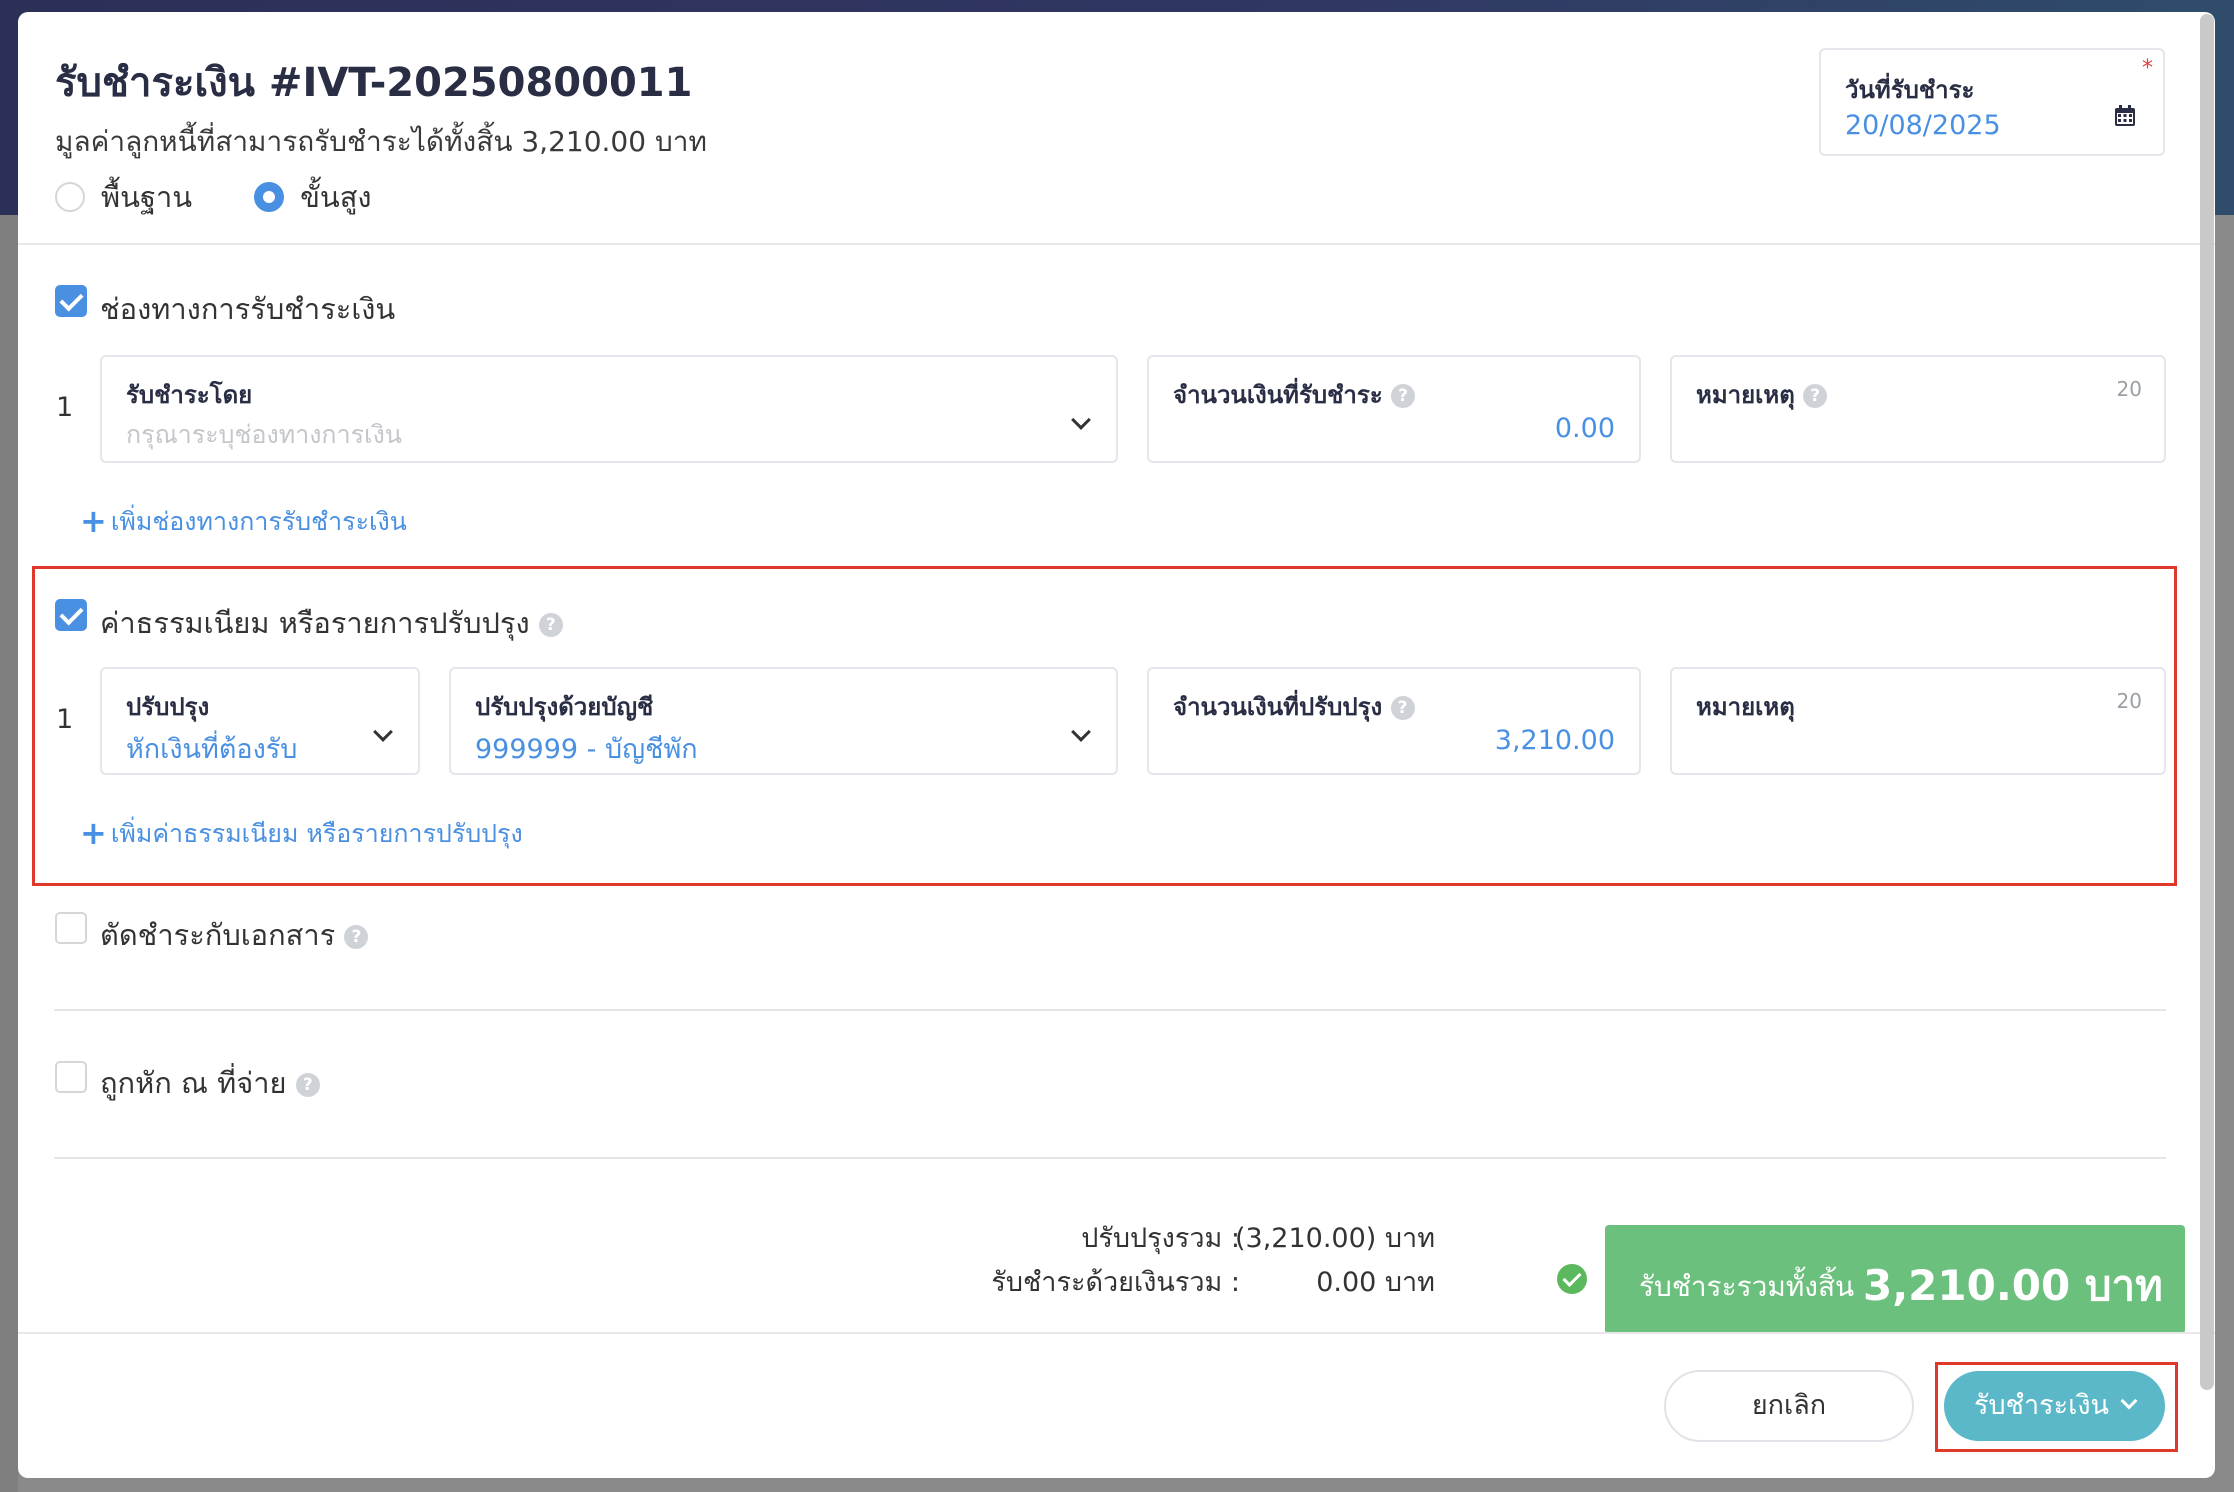  I want to click on radio-advanced: ขั้นสูง, so click(313, 197).